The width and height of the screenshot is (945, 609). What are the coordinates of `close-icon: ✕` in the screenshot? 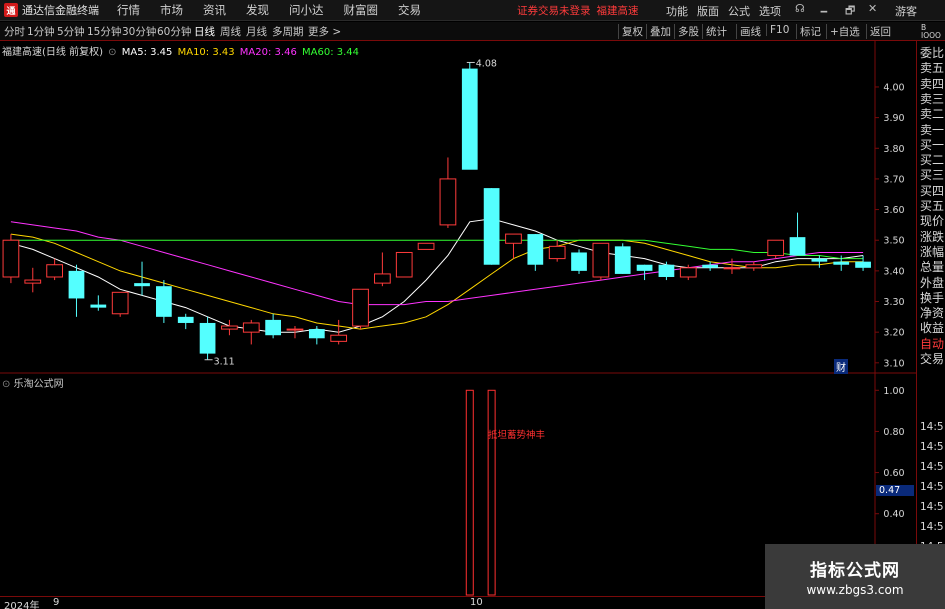 It's located at (872, 8).